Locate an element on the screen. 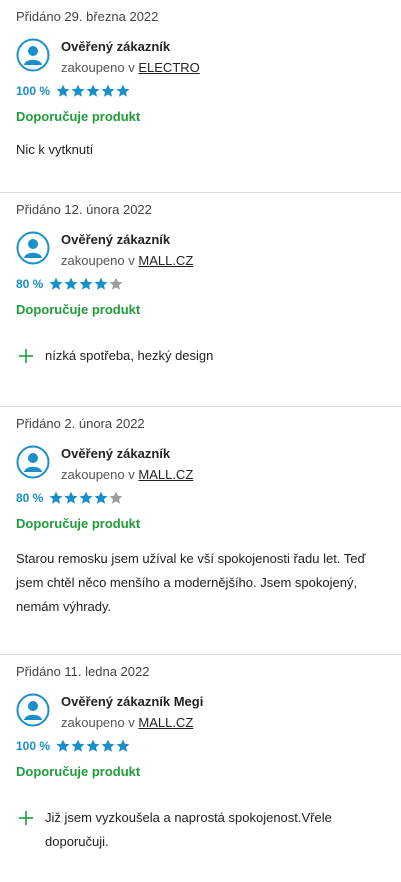 This screenshot has height=882, width=401. review-date: Přidáno 29. března 2022 is located at coordinates (87, 16).